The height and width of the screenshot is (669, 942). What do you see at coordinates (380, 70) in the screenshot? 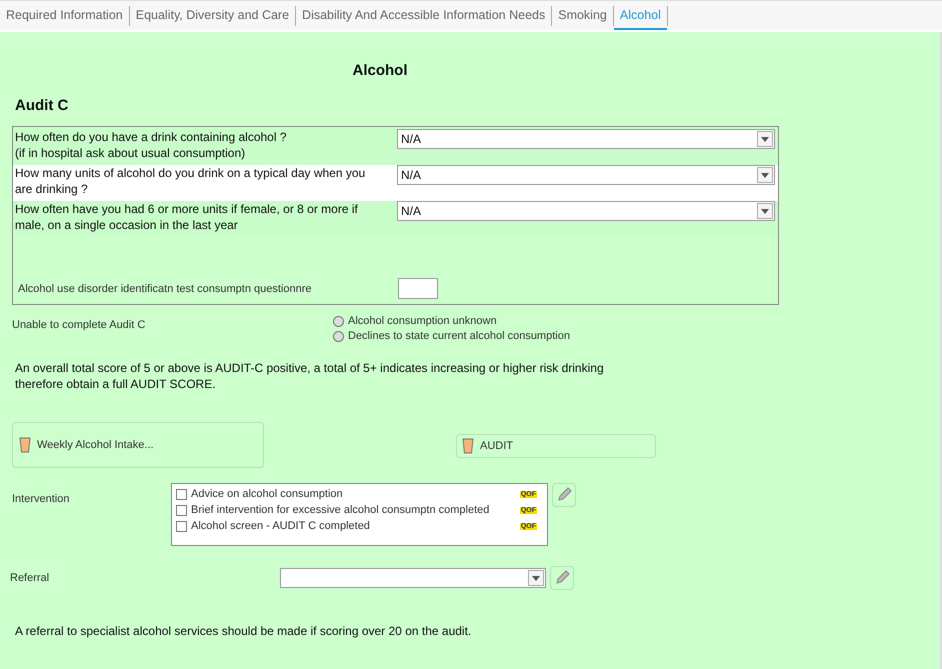
I see `page-title: Alcohol` at bounding box center [380, 70].